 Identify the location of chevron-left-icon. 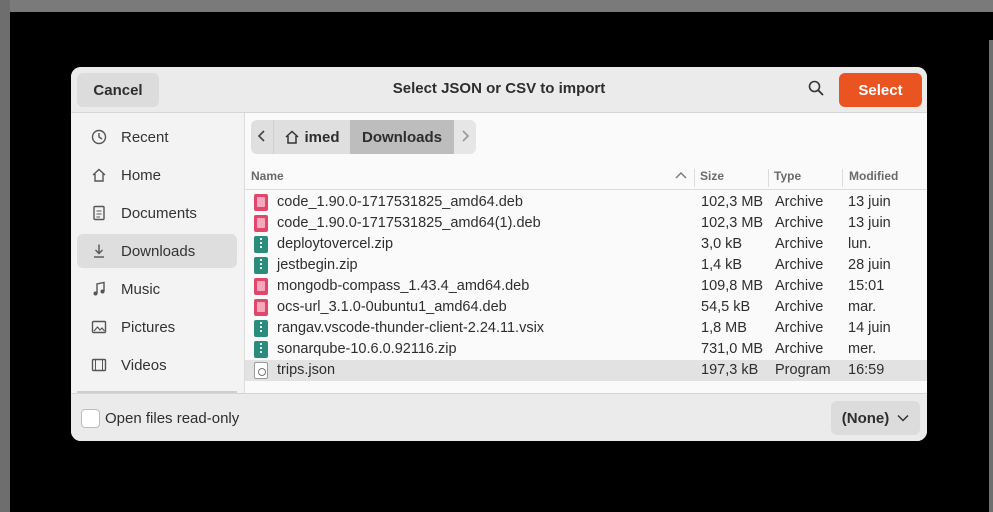
(262, 137).